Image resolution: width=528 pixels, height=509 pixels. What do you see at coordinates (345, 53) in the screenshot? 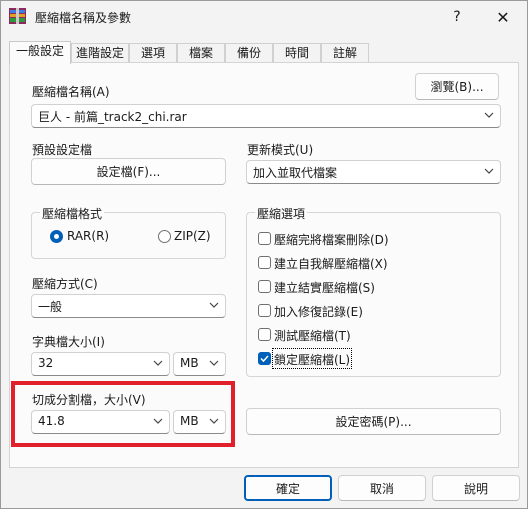
I see `tab-comment: 註解` at bounding box center [345, 53].